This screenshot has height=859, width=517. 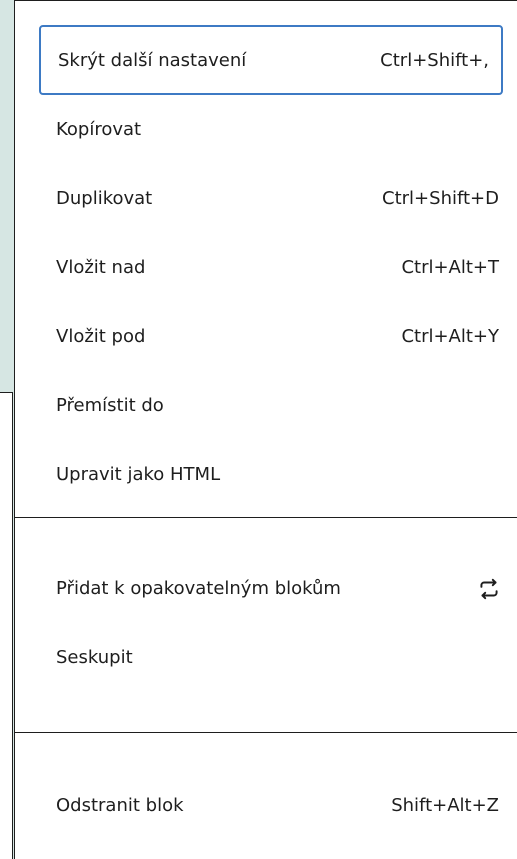 I want to click on reusable-block-icon, so click(x=489, y=589).